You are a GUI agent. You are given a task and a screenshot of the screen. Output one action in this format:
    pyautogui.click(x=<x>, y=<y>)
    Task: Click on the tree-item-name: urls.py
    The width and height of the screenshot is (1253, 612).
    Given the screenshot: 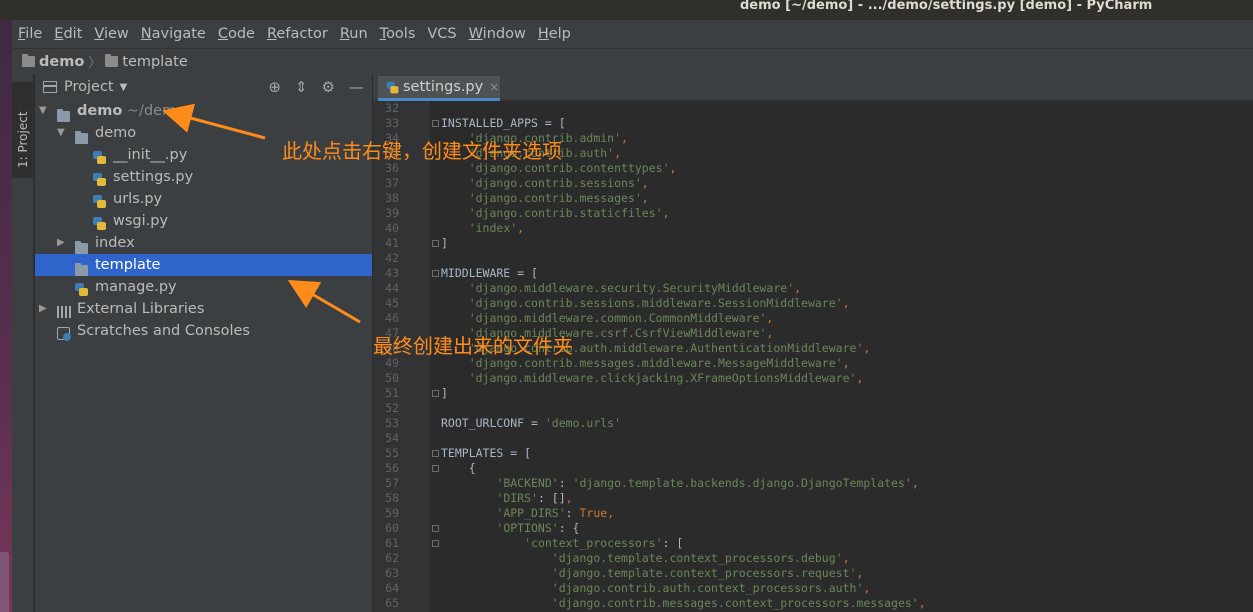 What is the action you would take?
    pyautogui.click(x=138, y=199)
    